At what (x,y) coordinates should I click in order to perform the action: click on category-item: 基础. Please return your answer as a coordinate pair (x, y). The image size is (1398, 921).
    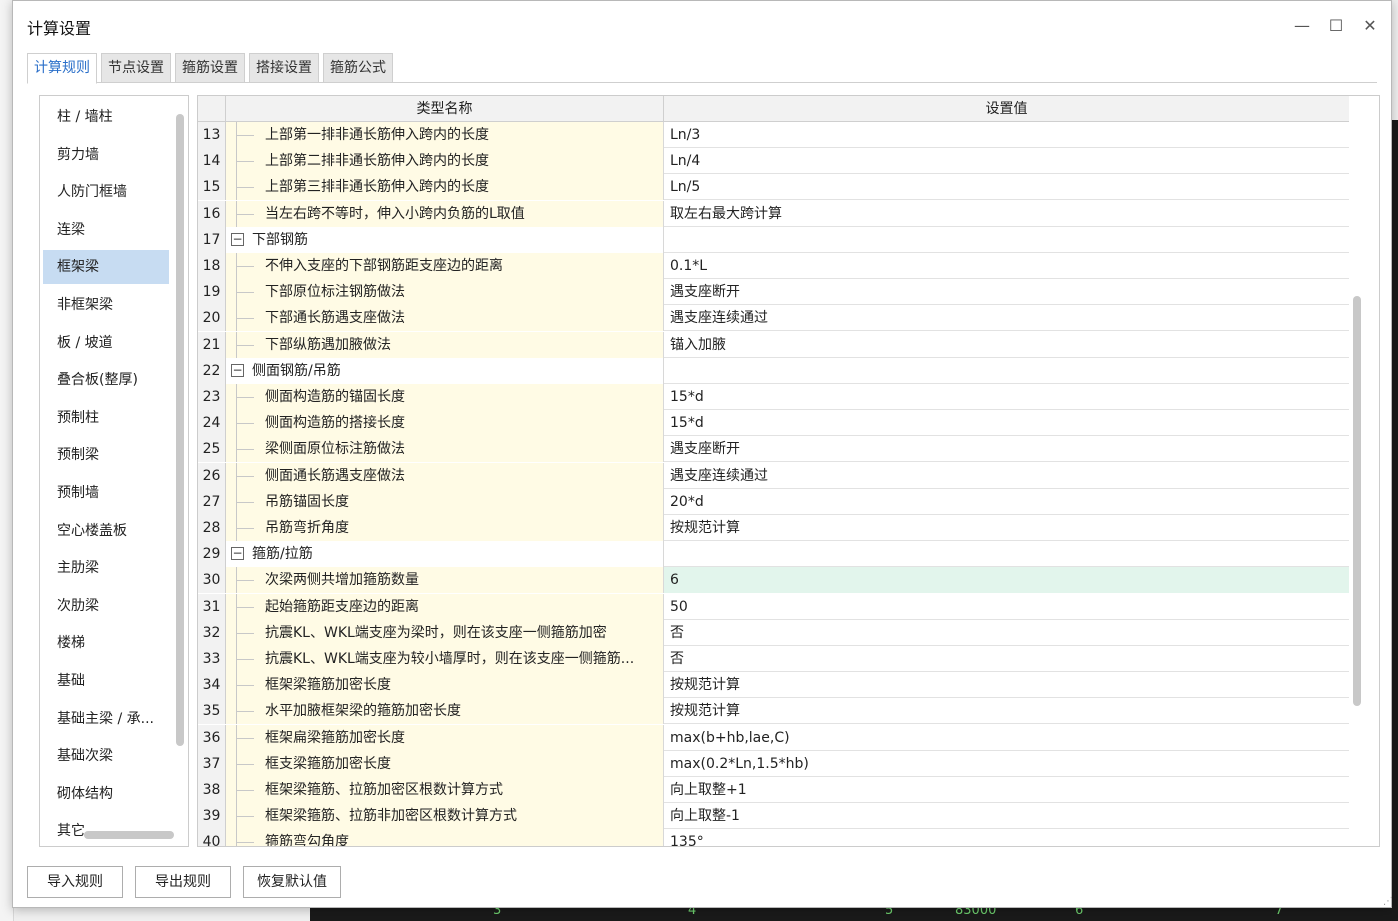
    Looking at the image, I should click on (106, 681).